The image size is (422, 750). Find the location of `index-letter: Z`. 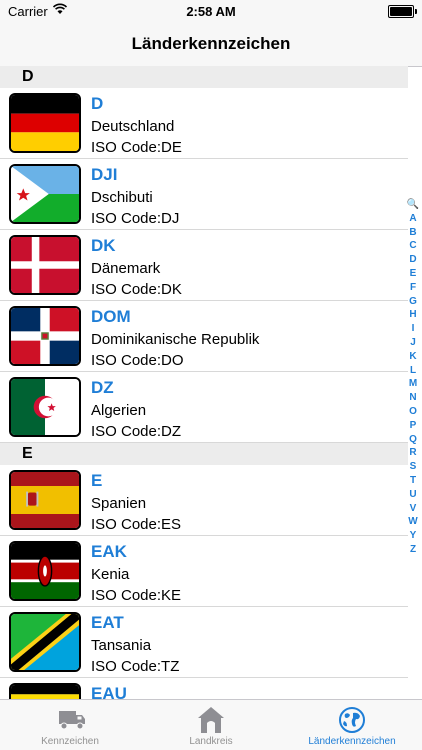

index-letter: Z is located at coordinates (413, 550).